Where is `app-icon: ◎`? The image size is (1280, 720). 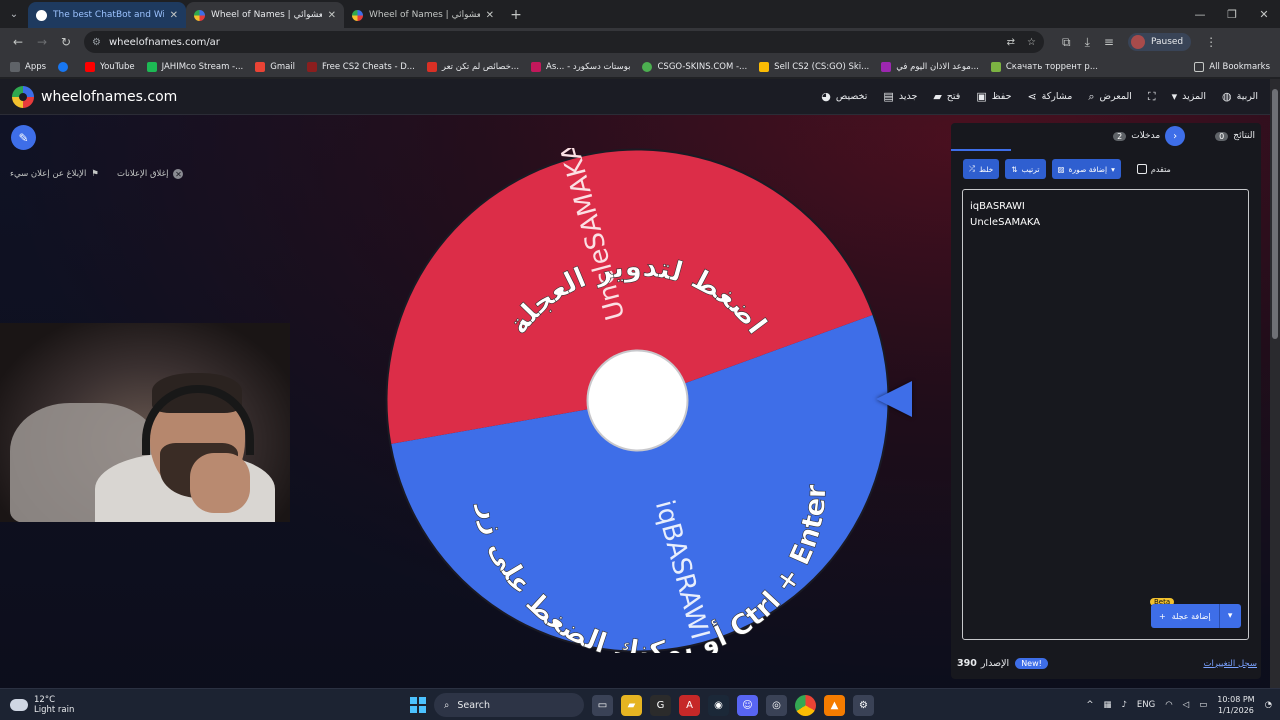 app-icon: ◎ is located at coordinates (776, 705).